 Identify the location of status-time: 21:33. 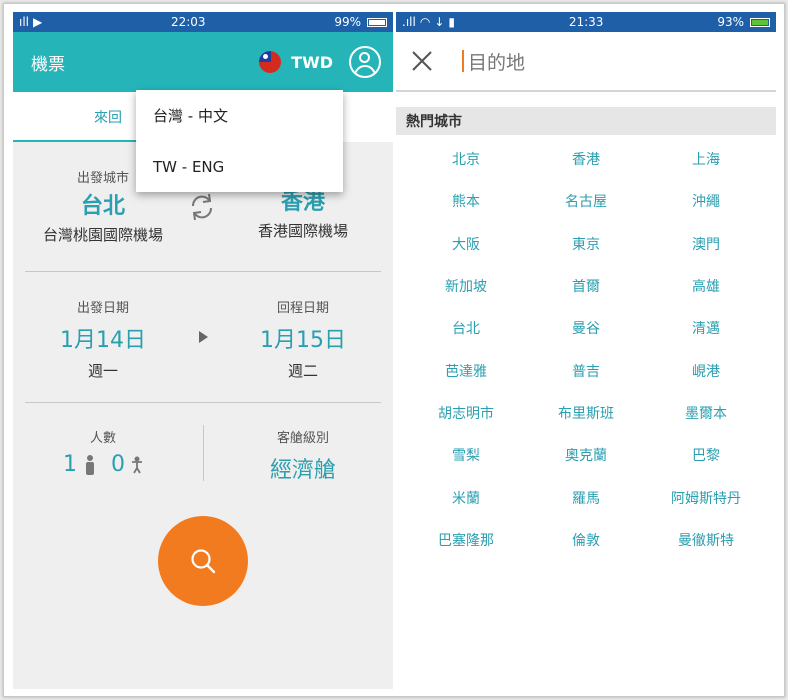
(586, 22).